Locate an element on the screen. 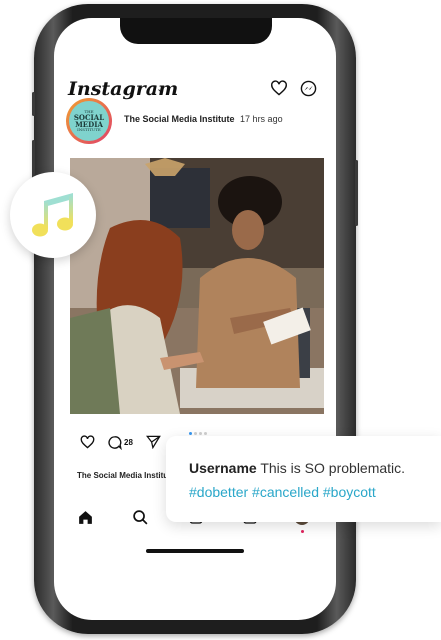  comment-username: Username is located at coordinates (223, 468).